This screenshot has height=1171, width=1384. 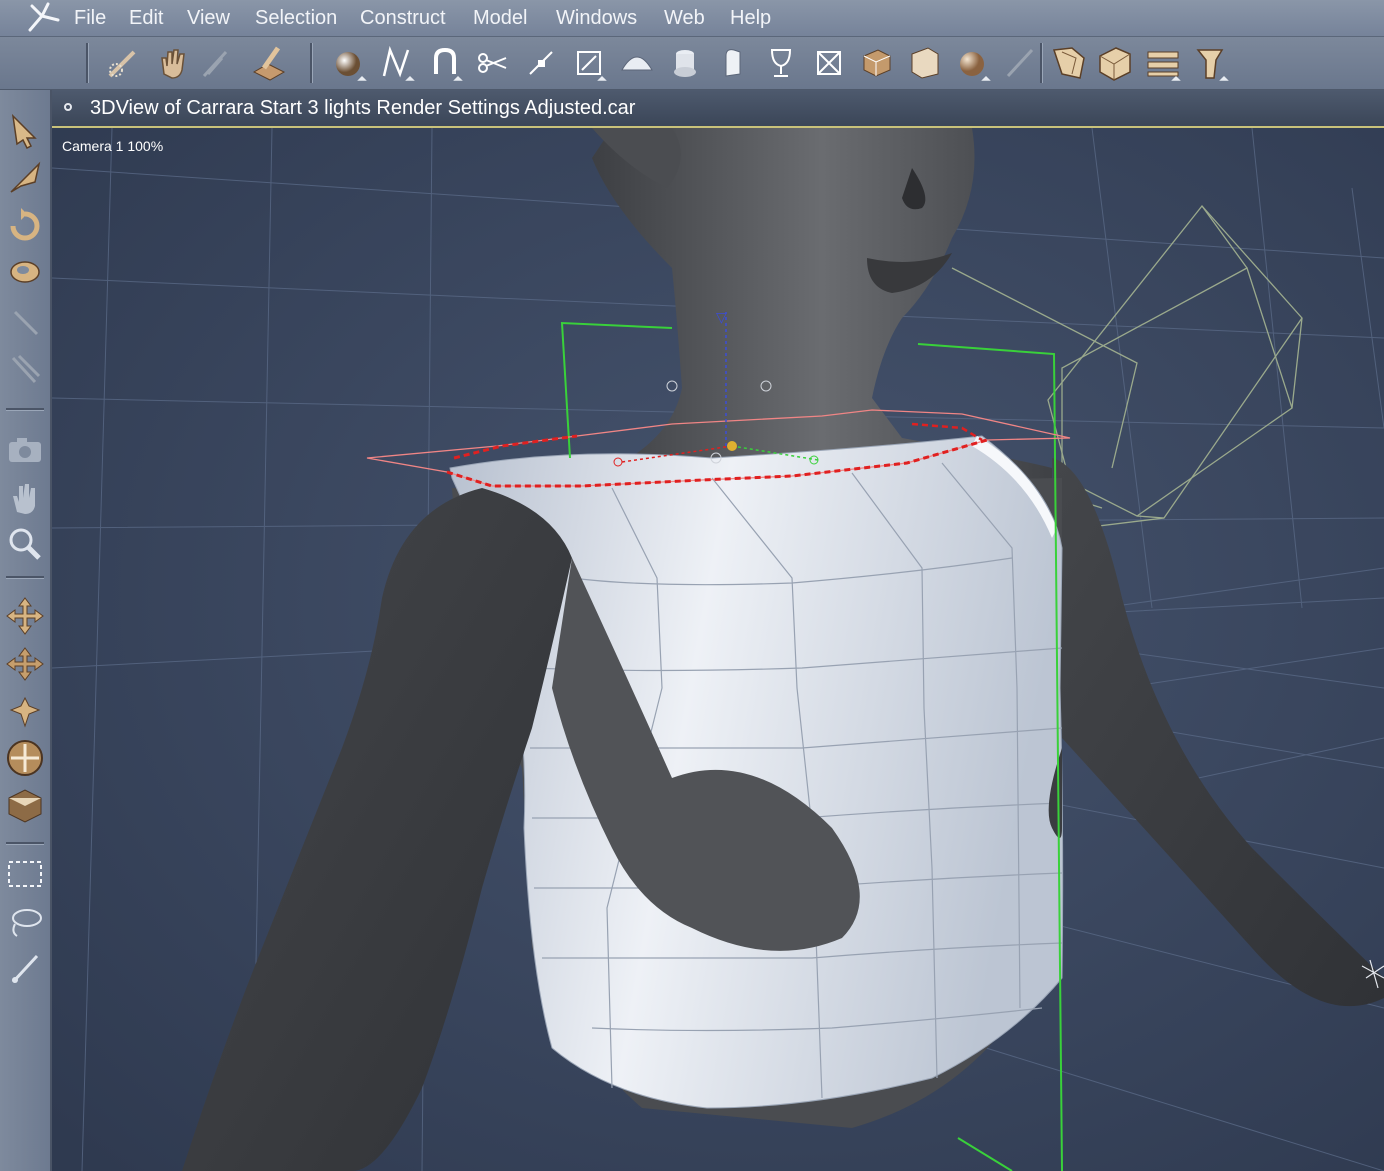 What do you see at coordinates (25, 758) in the screenshot?
I see `trackball-icon` at bounding box center [25, 758].